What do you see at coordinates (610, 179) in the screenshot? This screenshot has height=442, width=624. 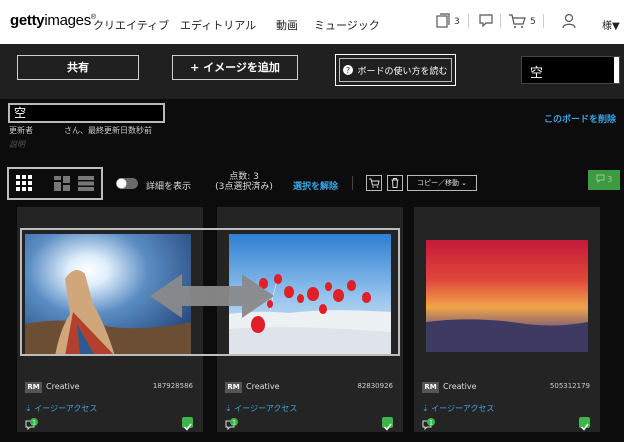 I see `comments-count: 3` at bounding box center [610, 179].